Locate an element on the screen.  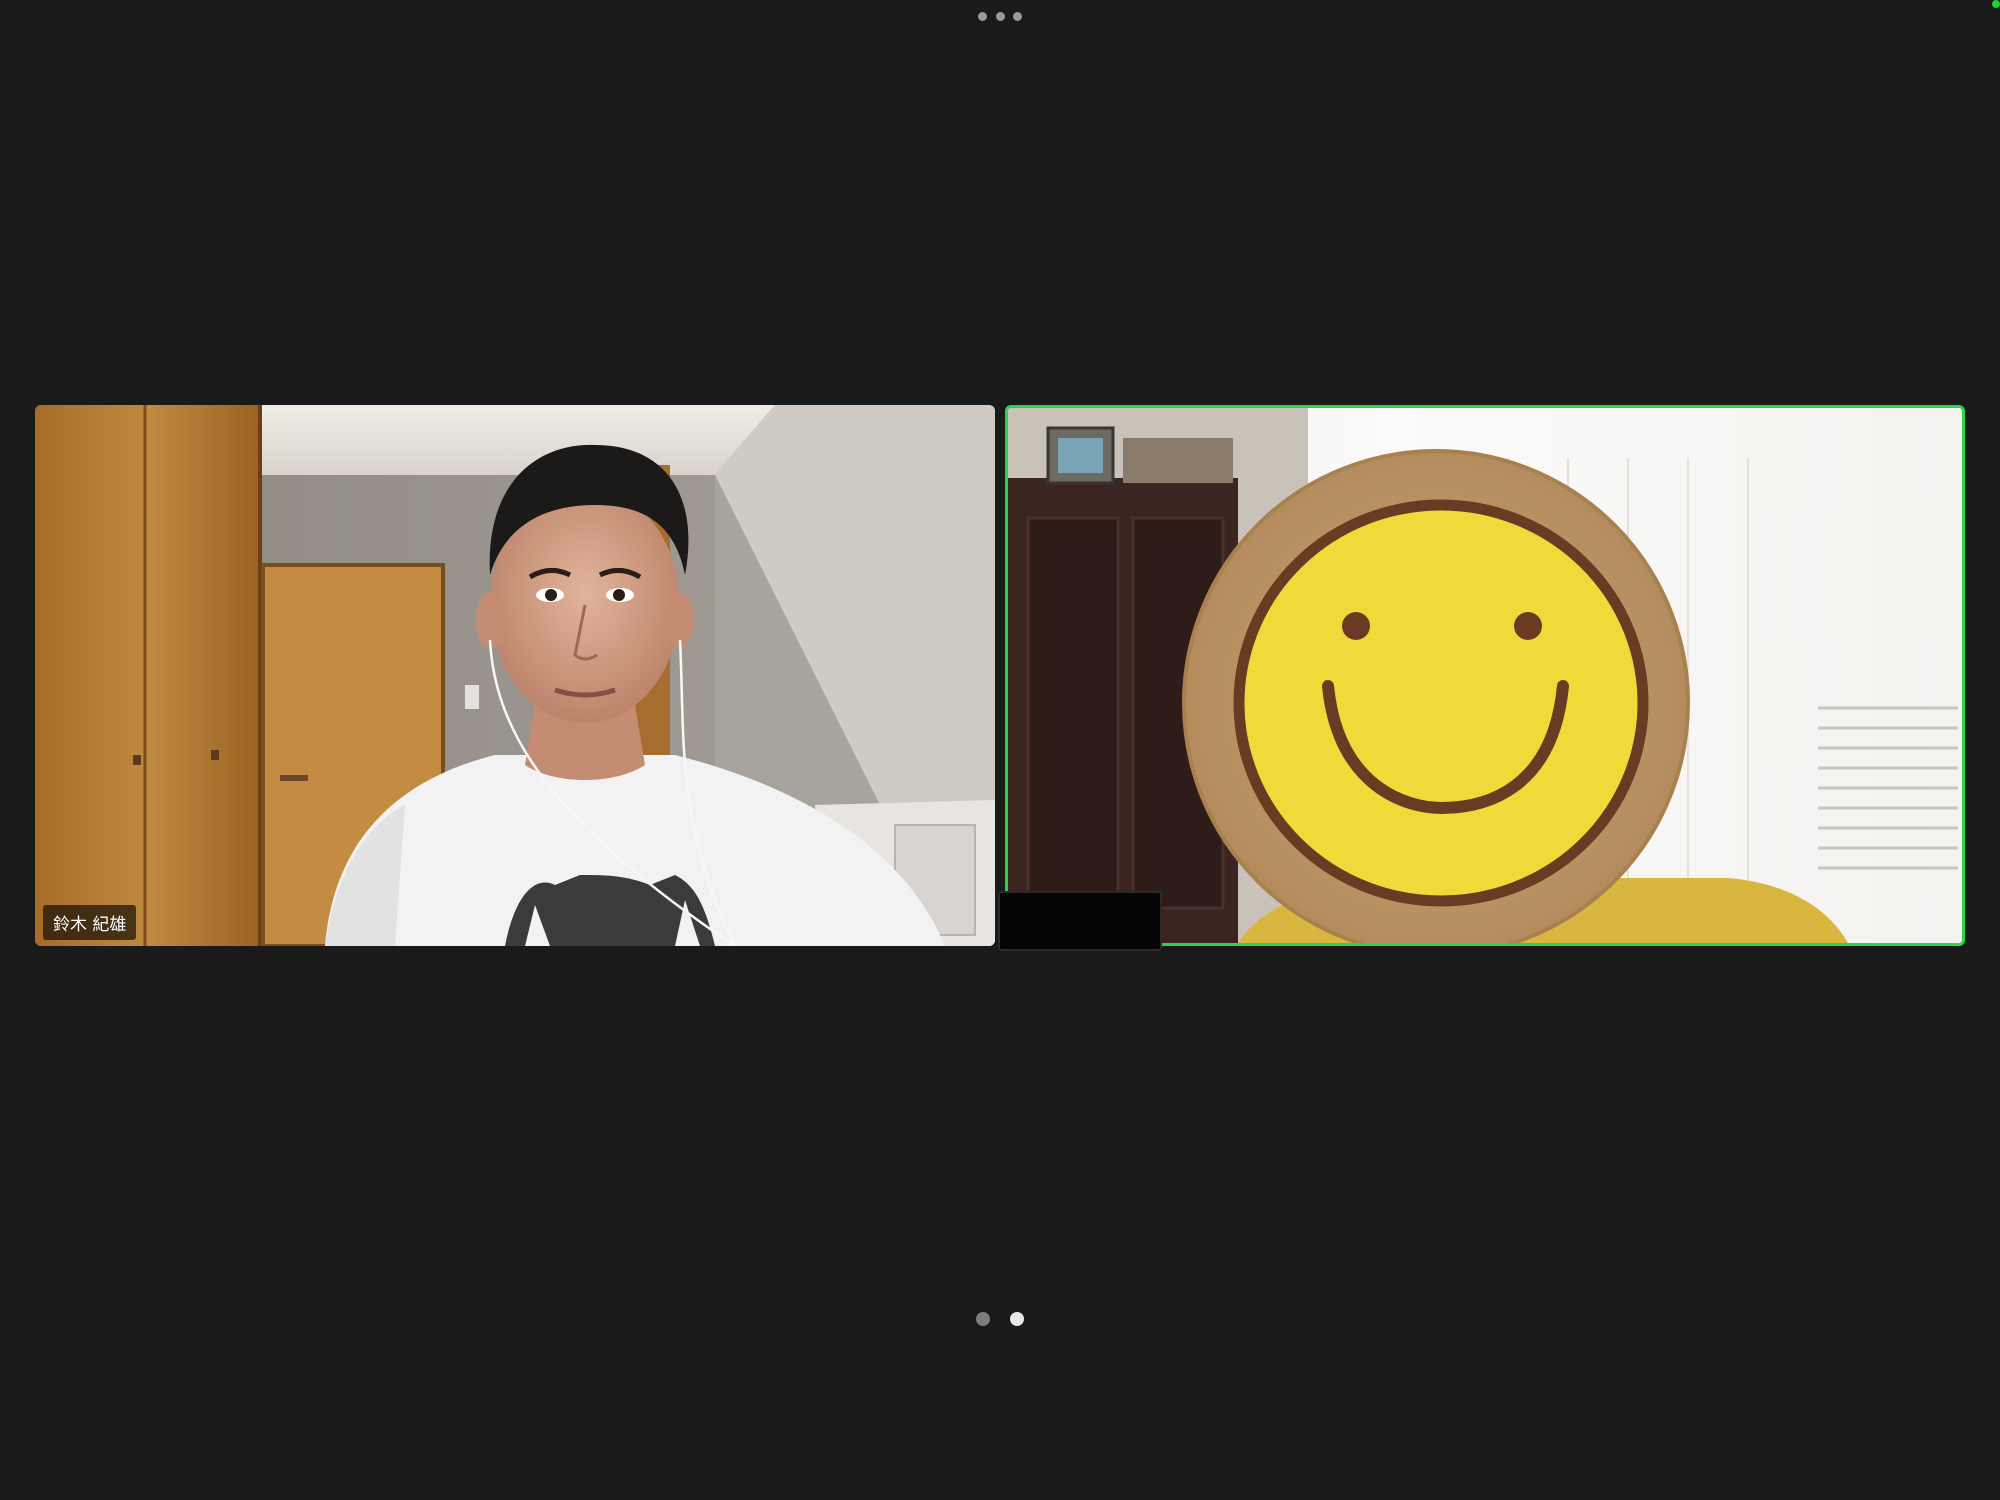
participant-name-label-hidden is located at coordinates (1080, 921).